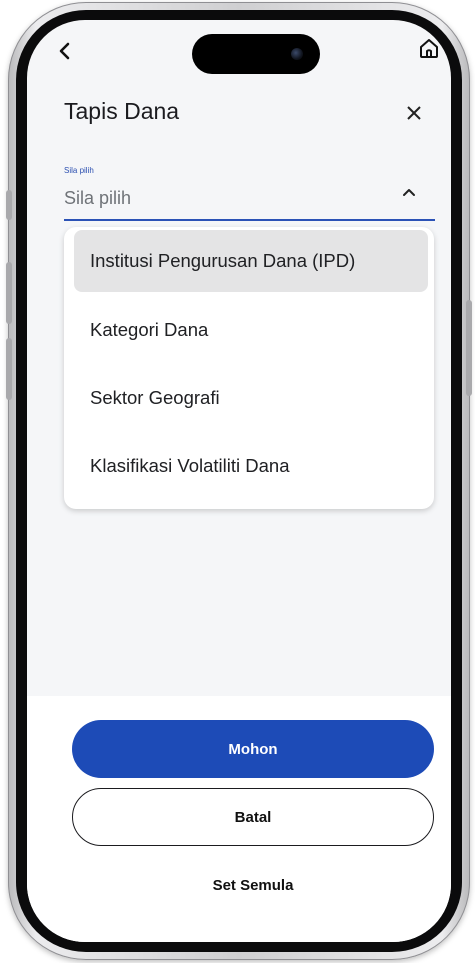 The width and height of the screenshot is (475, 963). I want to click on select-floating-label: Sila pilih, so click(79, 170).